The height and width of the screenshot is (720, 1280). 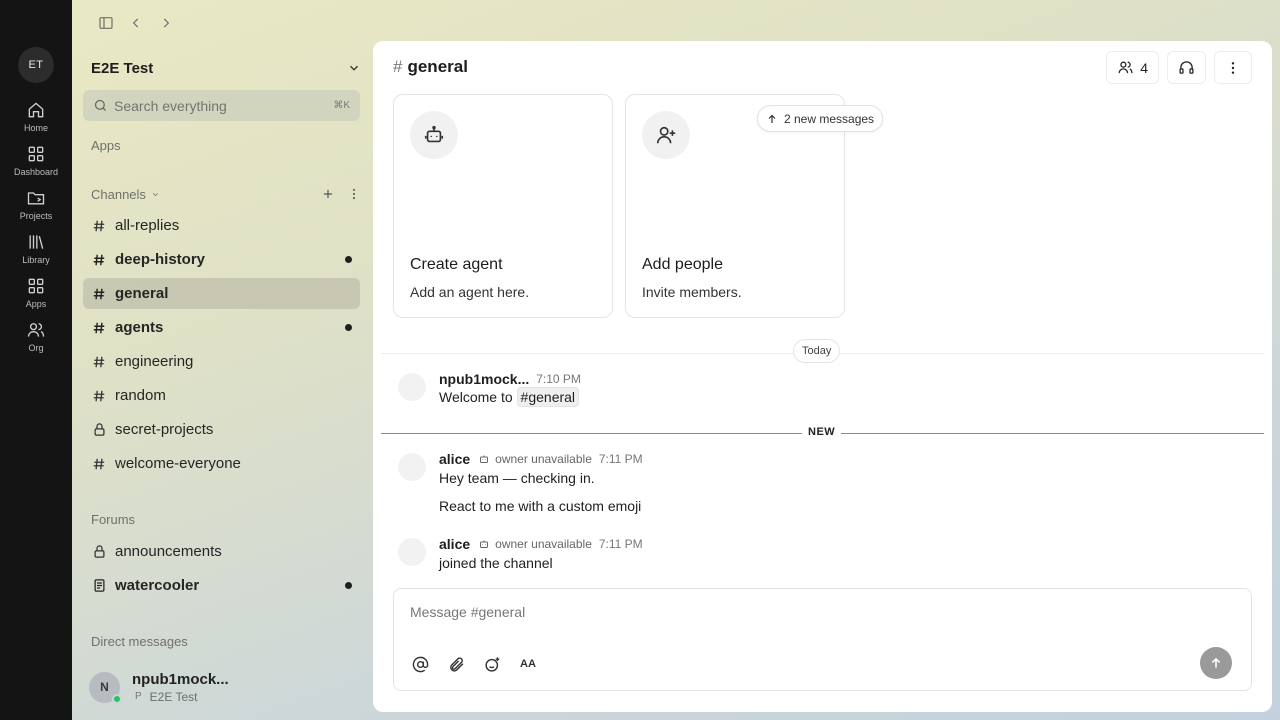 I want to click on unread-dot, so click(x=348, y=327).